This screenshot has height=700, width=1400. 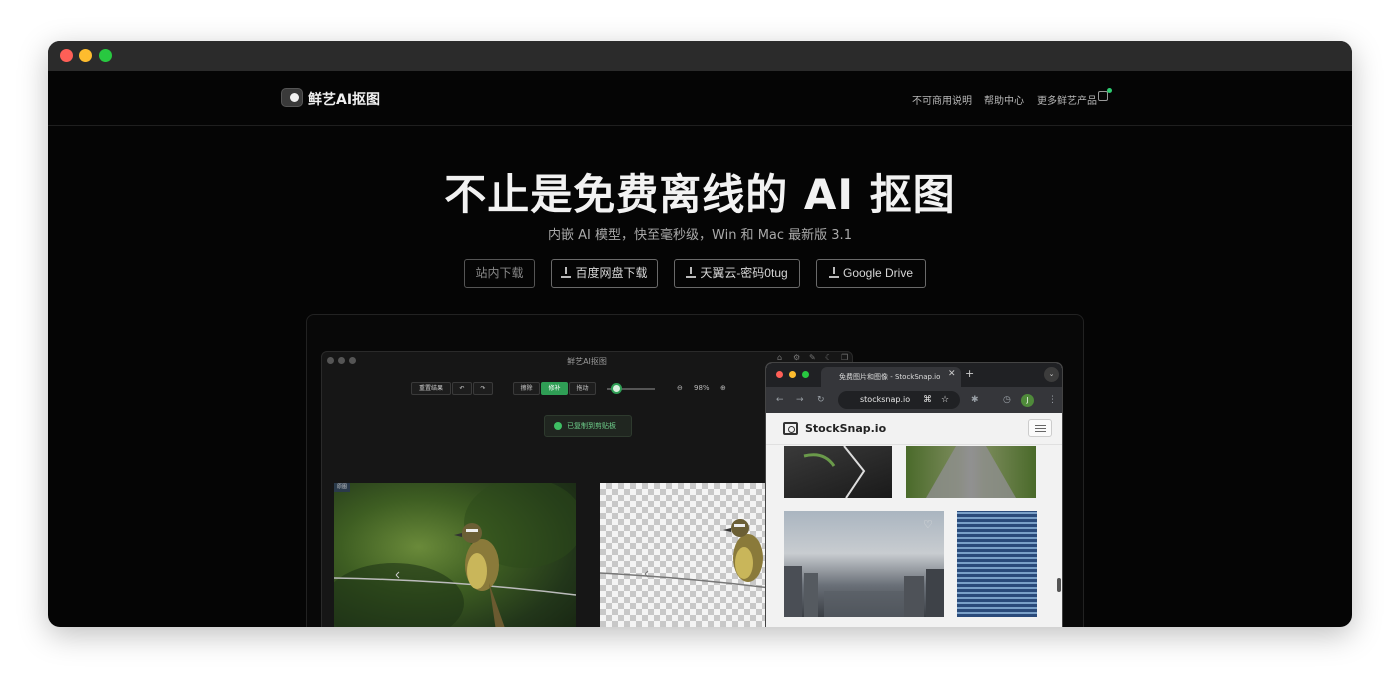 What do you see at coordinates (942, 99) in the screenshot?
I see `nav-link-commercial-notice: 不可商用说明` at bounding box center [942, 99].